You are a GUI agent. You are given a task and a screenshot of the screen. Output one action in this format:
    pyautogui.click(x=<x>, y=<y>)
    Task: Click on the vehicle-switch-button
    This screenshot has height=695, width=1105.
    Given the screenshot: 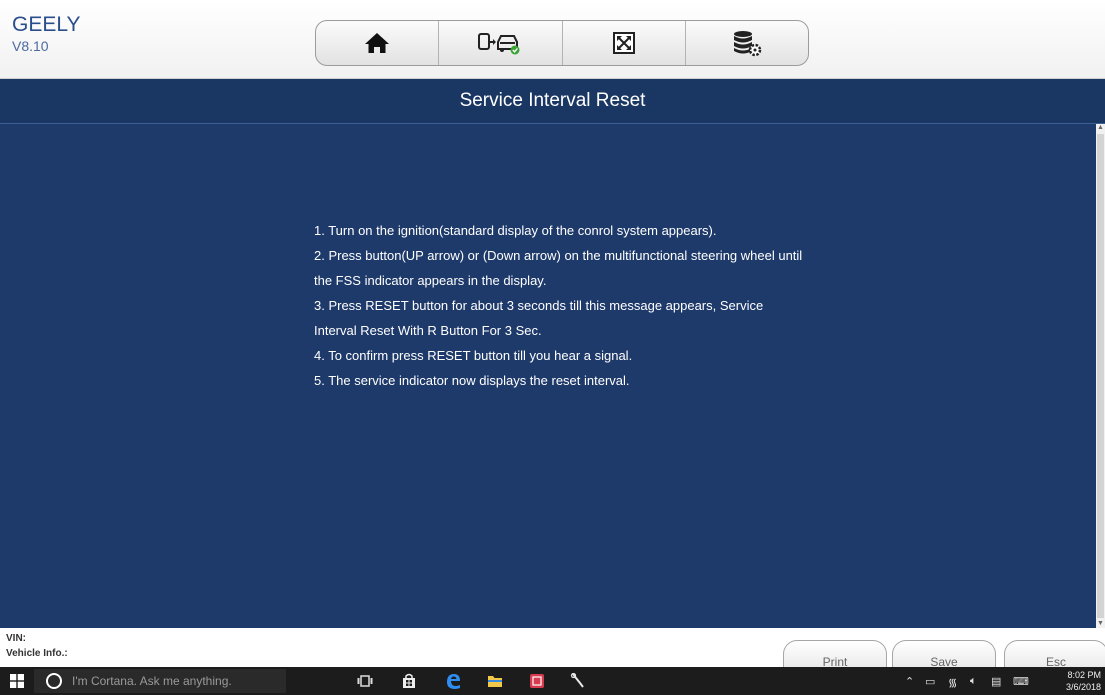 What is the action you would take?
    pyautogui.click(x=501, y=43)
    